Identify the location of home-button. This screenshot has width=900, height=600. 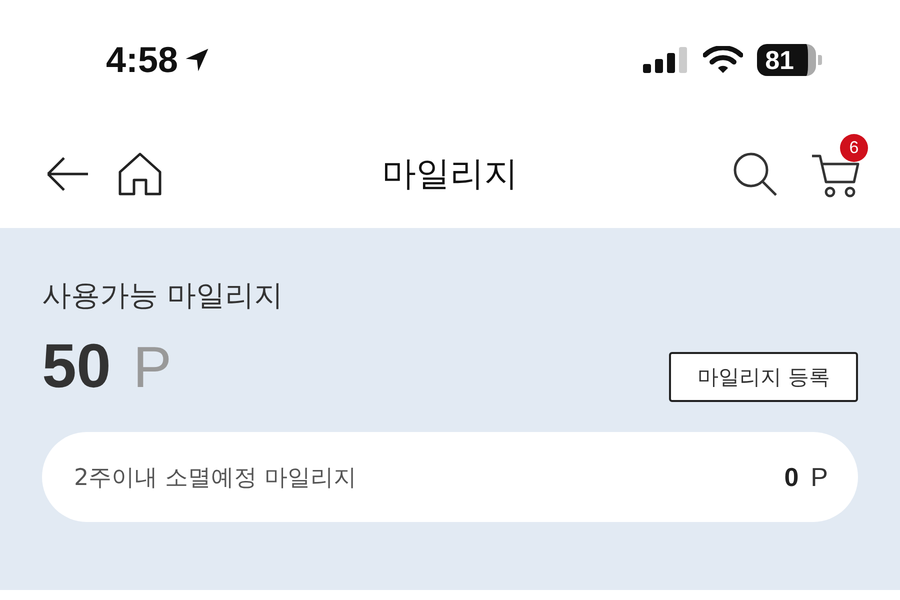
(140, 174).